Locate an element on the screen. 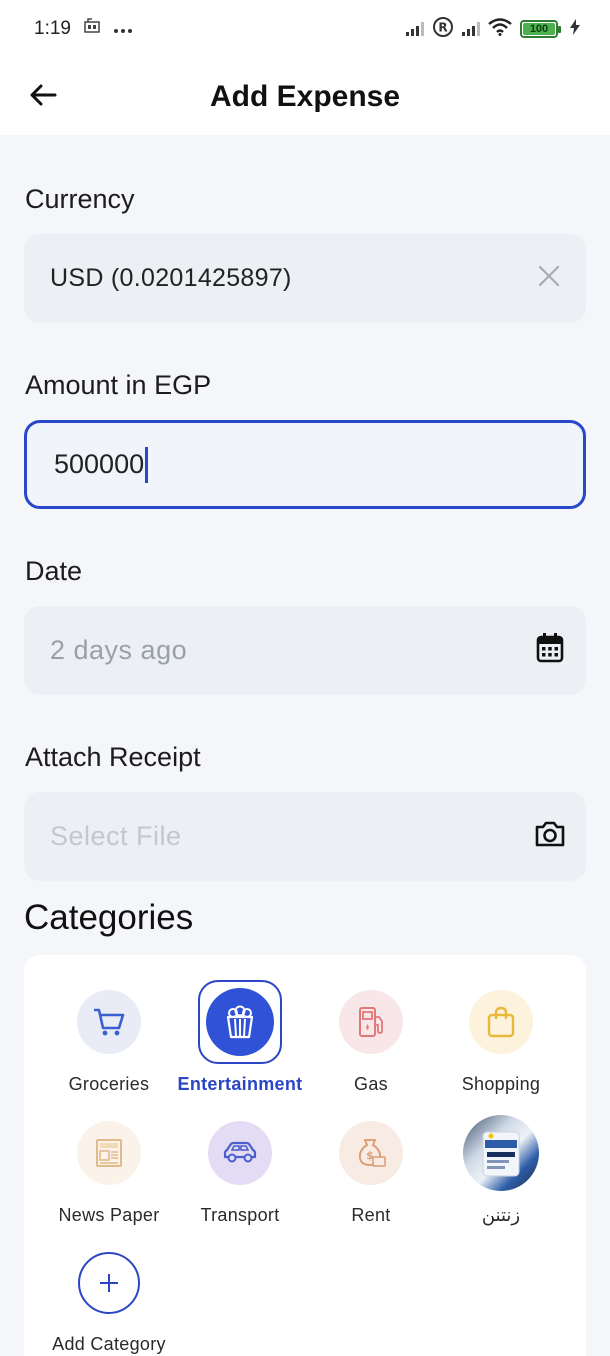 This screenshot has height=1356, width=610. add-category-button: Add Category is located at coordinates (109, 1303).